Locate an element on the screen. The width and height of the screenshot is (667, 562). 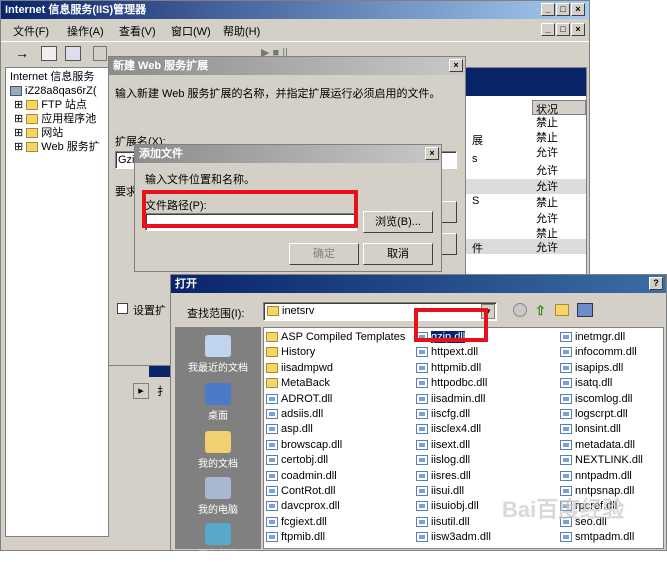
file-item: MetaBack is located at coordinates (298, 383).